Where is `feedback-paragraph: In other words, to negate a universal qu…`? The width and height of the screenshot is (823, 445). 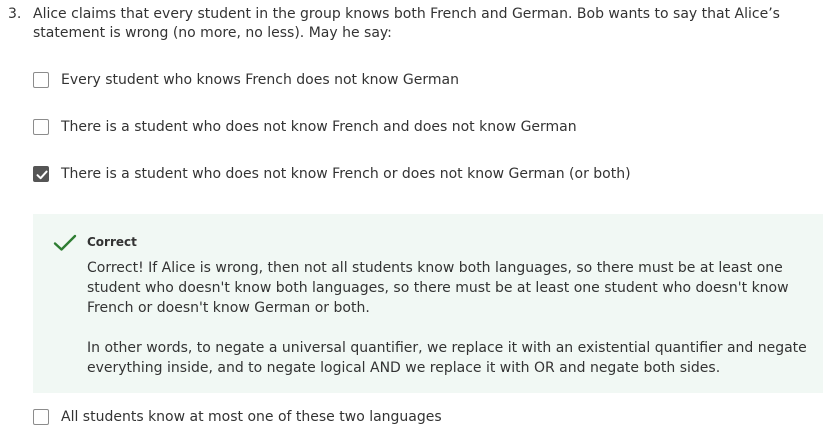 feedback-paragraph: In other words, to negate a universal qu… is located at coordinates (447, 358).